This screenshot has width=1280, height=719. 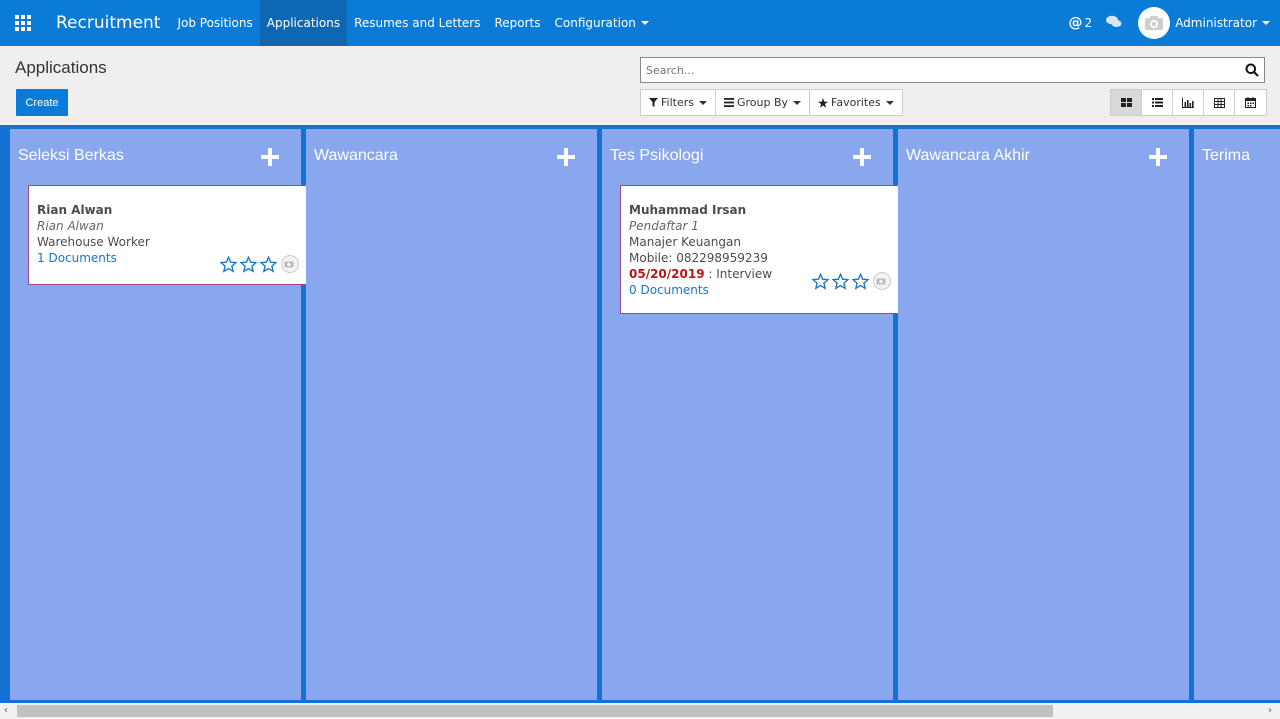 What do you see at coordinates (75, 210) in the screenshot?
I see `applicant-name: Rian Alwan` at bounding box center [75, 210].